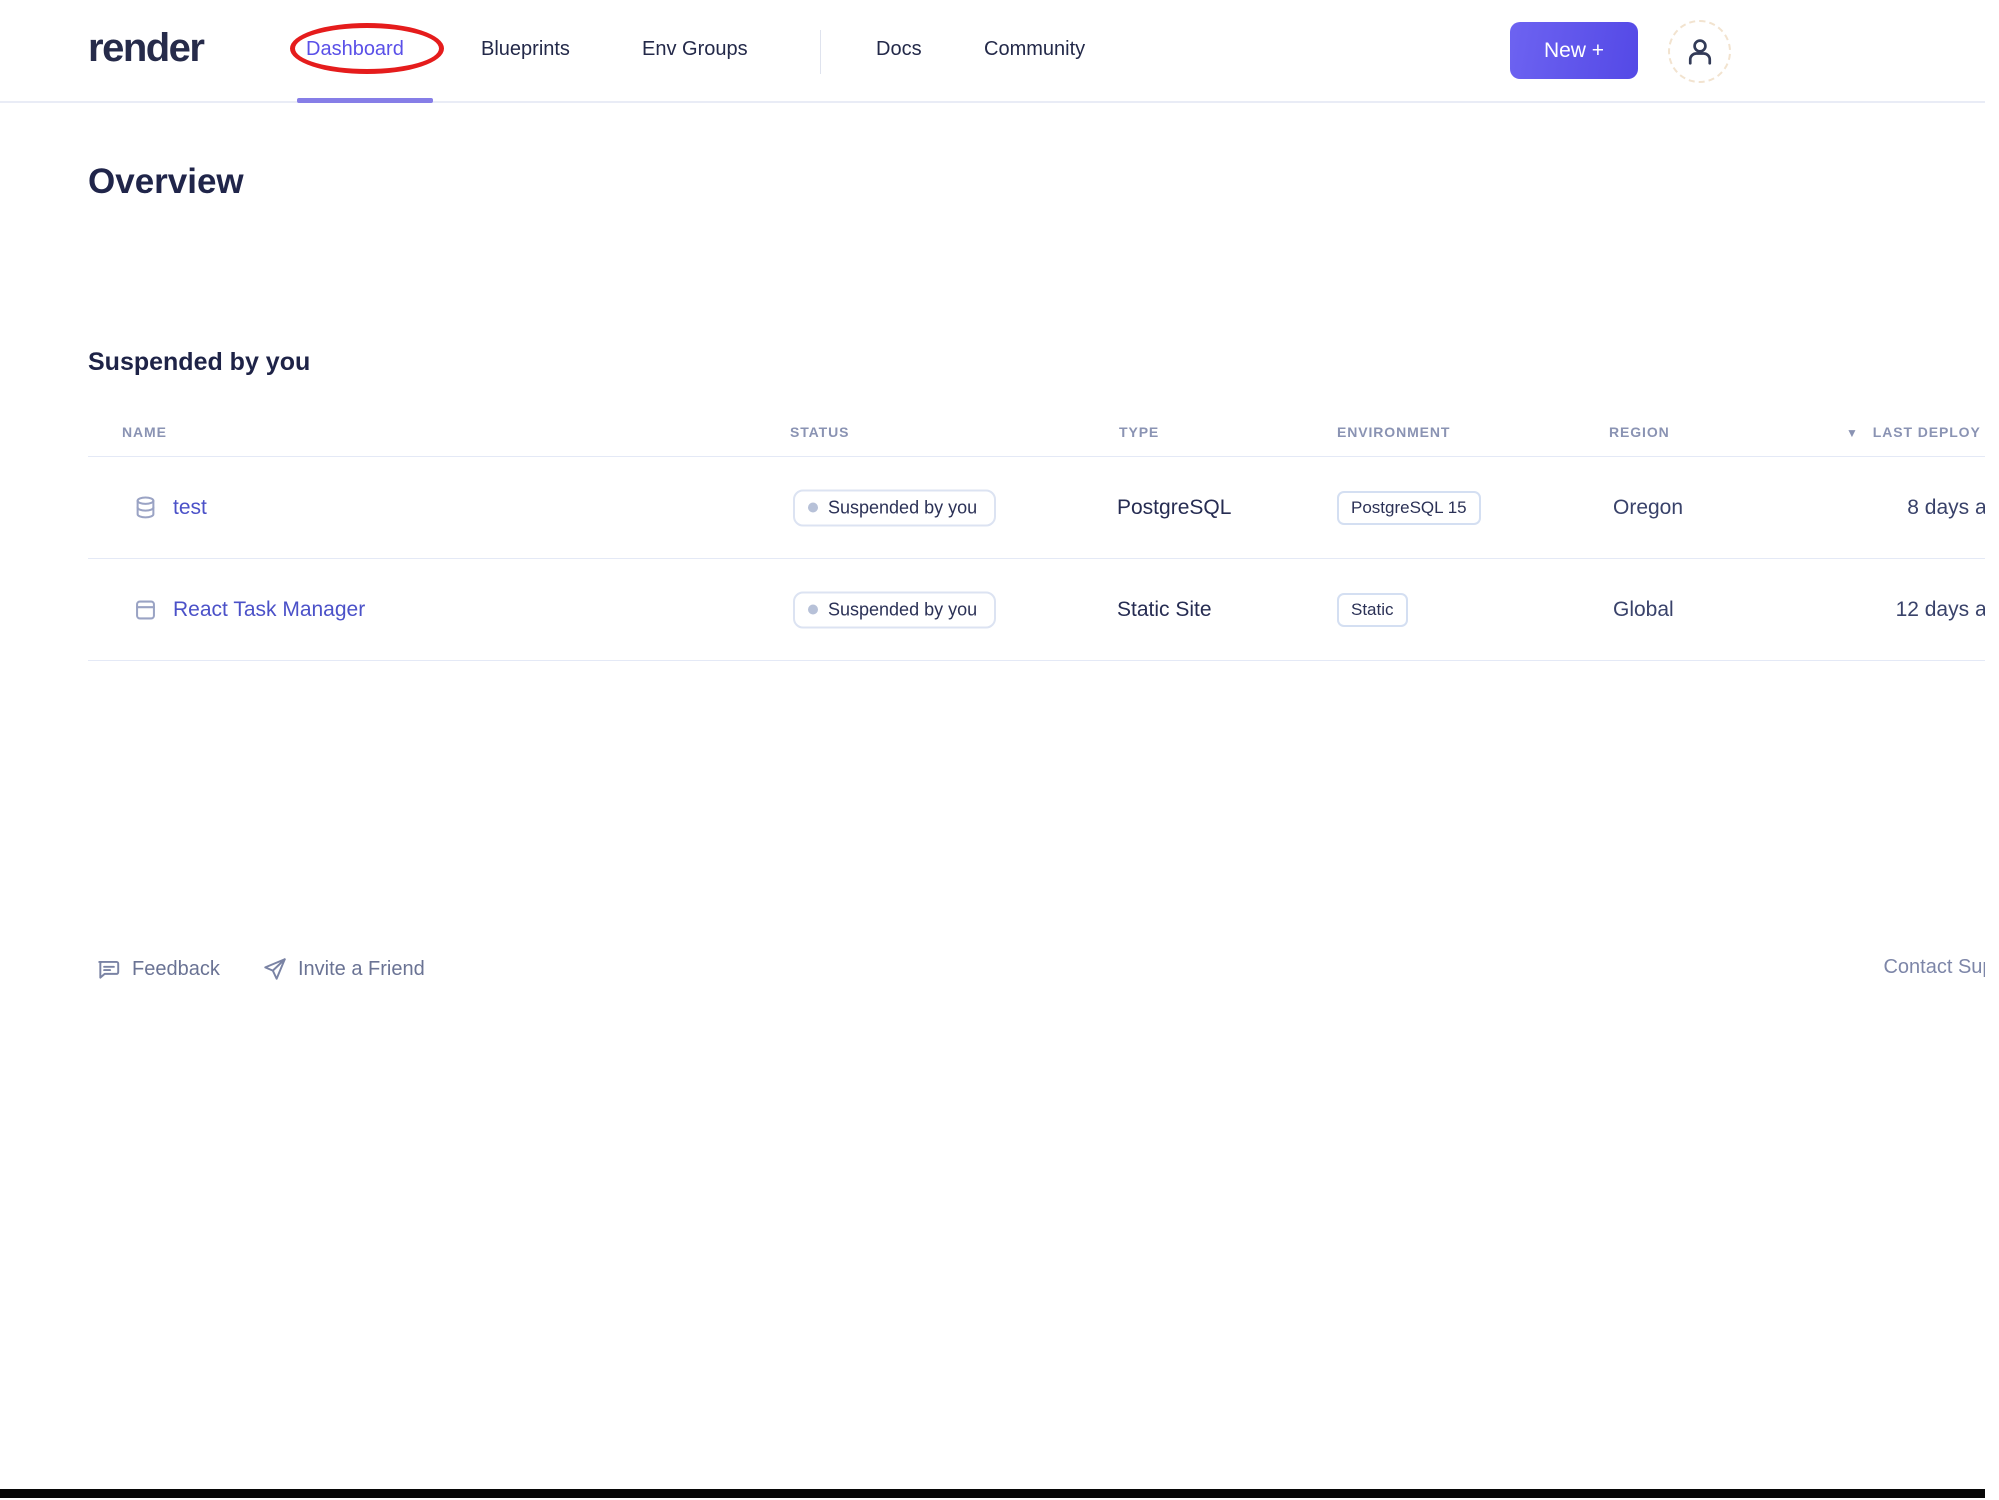 This screenshot has width=1999, height=1500. I want to click on service-name-link: test, so click(190, 508).